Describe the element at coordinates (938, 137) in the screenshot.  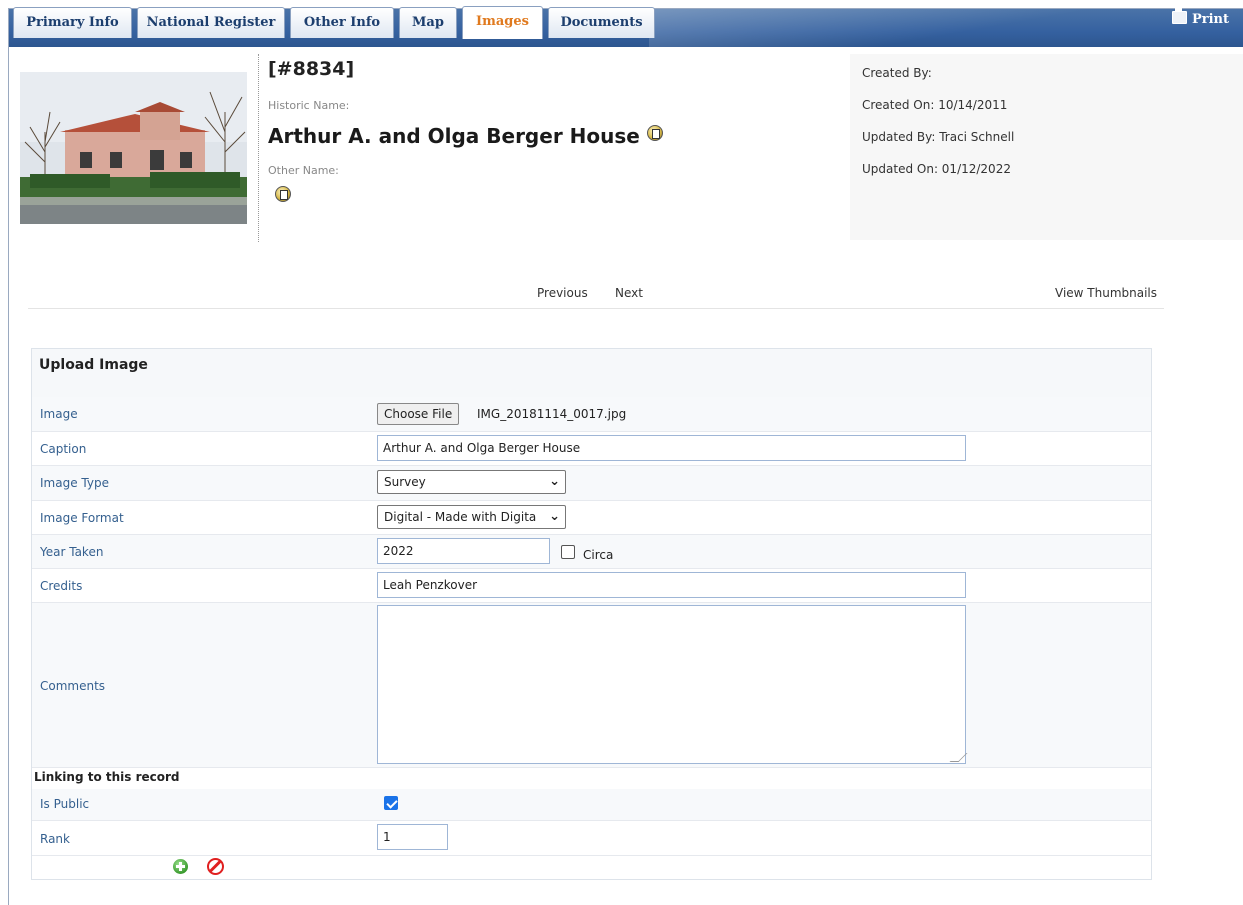
I see `updated-by: Updated By: Traci Schnell` at that location.